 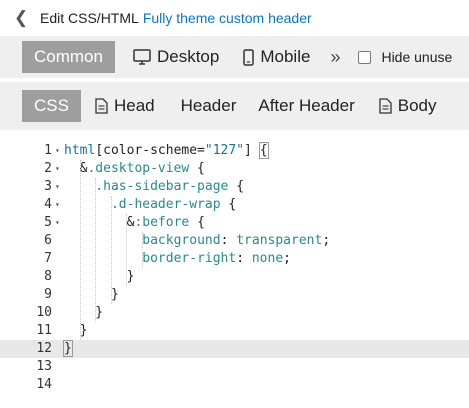 What do you see at coordinates (162, 222) in the screenshot?
I see `code-token: :before` at bounding box center [162, 222].